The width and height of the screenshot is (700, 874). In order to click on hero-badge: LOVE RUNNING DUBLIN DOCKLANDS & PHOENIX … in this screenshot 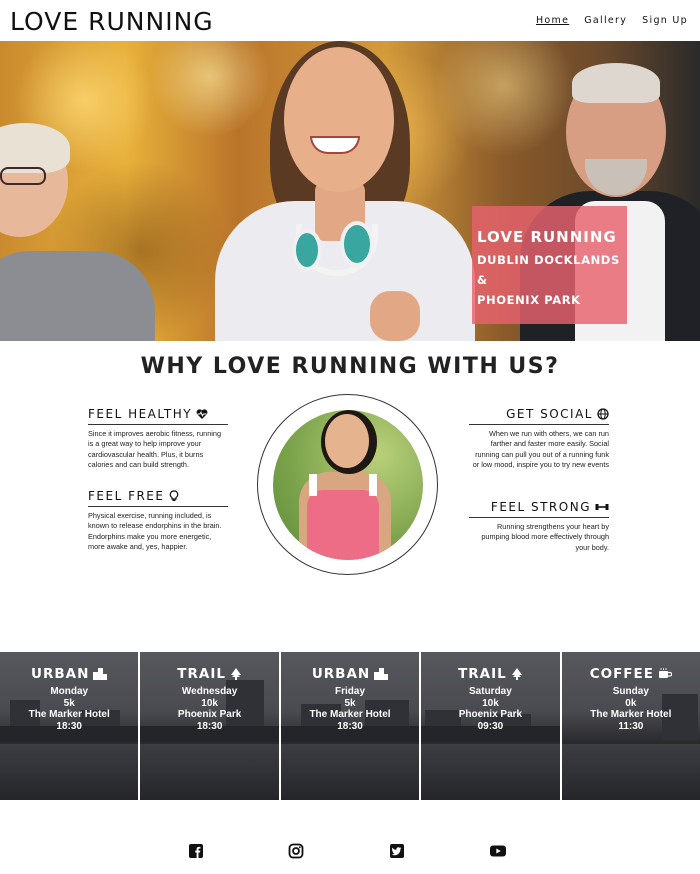, I will do `click(549, 265)`.